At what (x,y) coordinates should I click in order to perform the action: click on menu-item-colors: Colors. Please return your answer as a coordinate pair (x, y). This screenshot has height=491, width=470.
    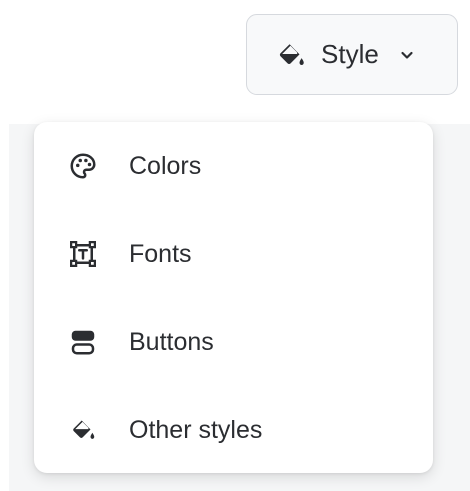
    Looking at the image, I should click on (233, 166).